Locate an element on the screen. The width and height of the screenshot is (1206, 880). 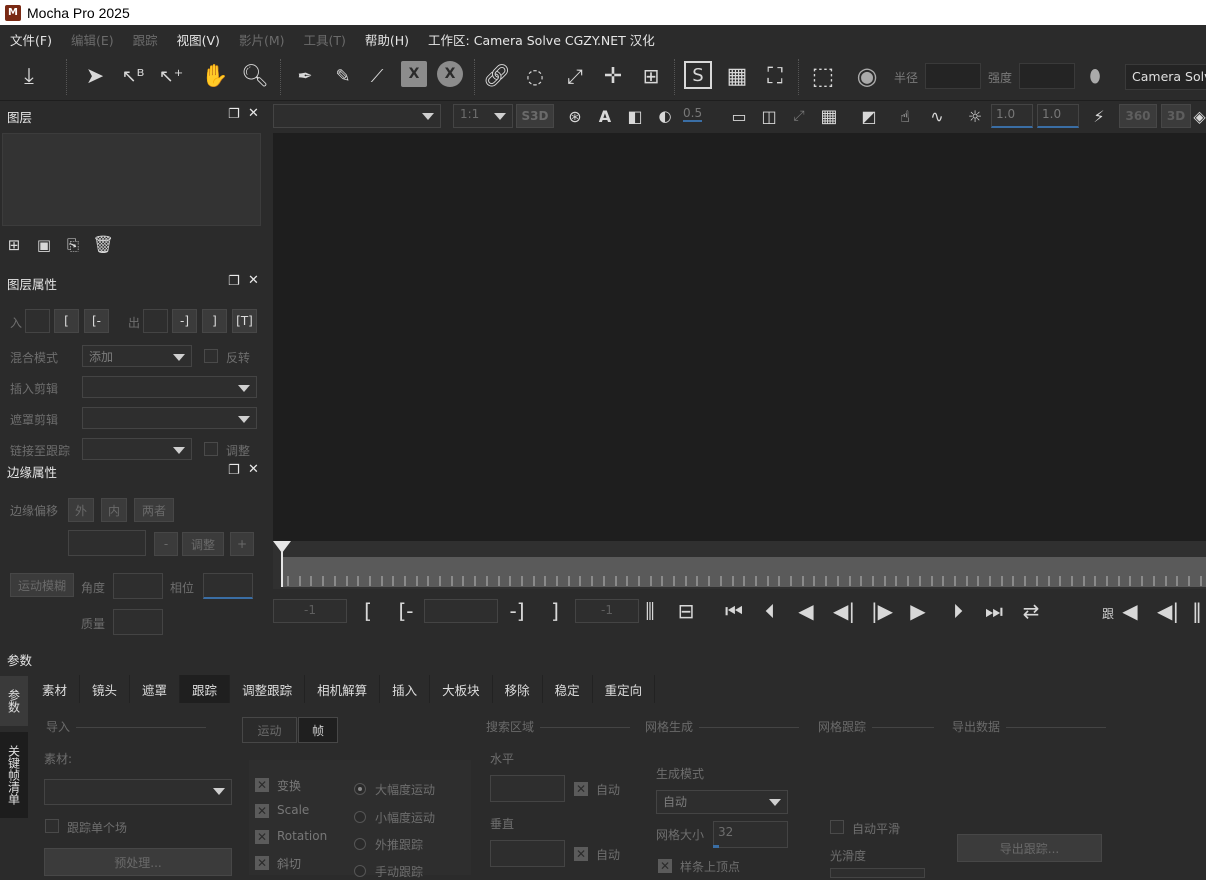
menu-tools: 工具(T) is located at coordinates (324, 39).